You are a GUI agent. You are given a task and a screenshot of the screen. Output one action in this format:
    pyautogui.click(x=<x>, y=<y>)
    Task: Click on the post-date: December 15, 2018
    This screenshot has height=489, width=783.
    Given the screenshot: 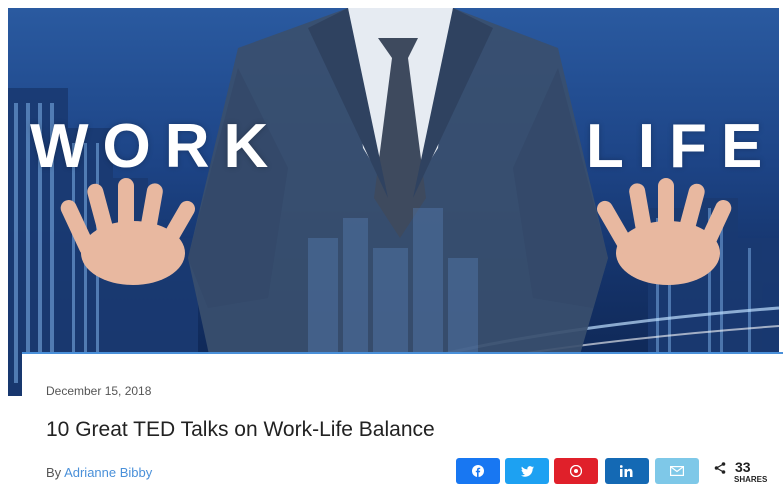 What is the action you would take?
    pyautogui.click(x=99, y=391)
    